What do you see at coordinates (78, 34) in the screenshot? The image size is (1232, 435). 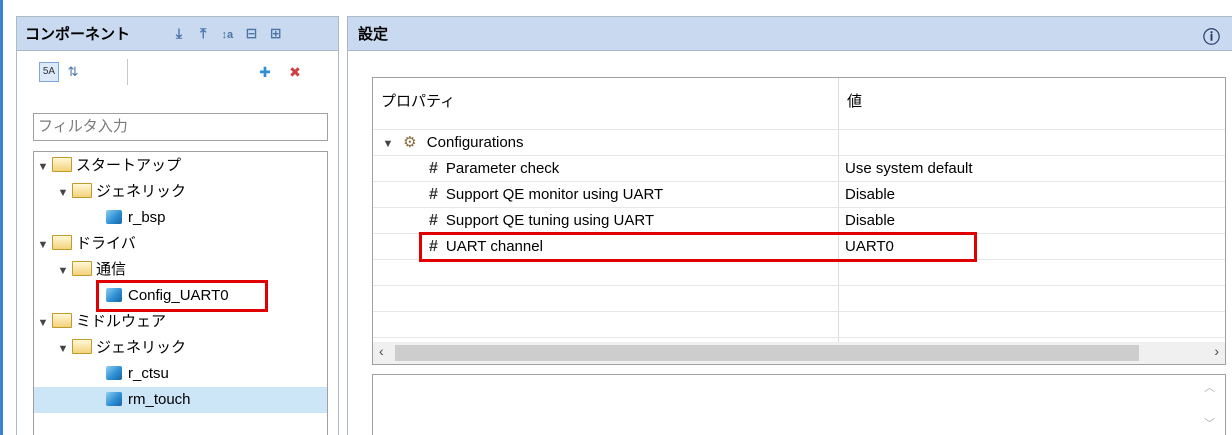 I see `components-title: コンポーネント` at bounding box center [78, 34].